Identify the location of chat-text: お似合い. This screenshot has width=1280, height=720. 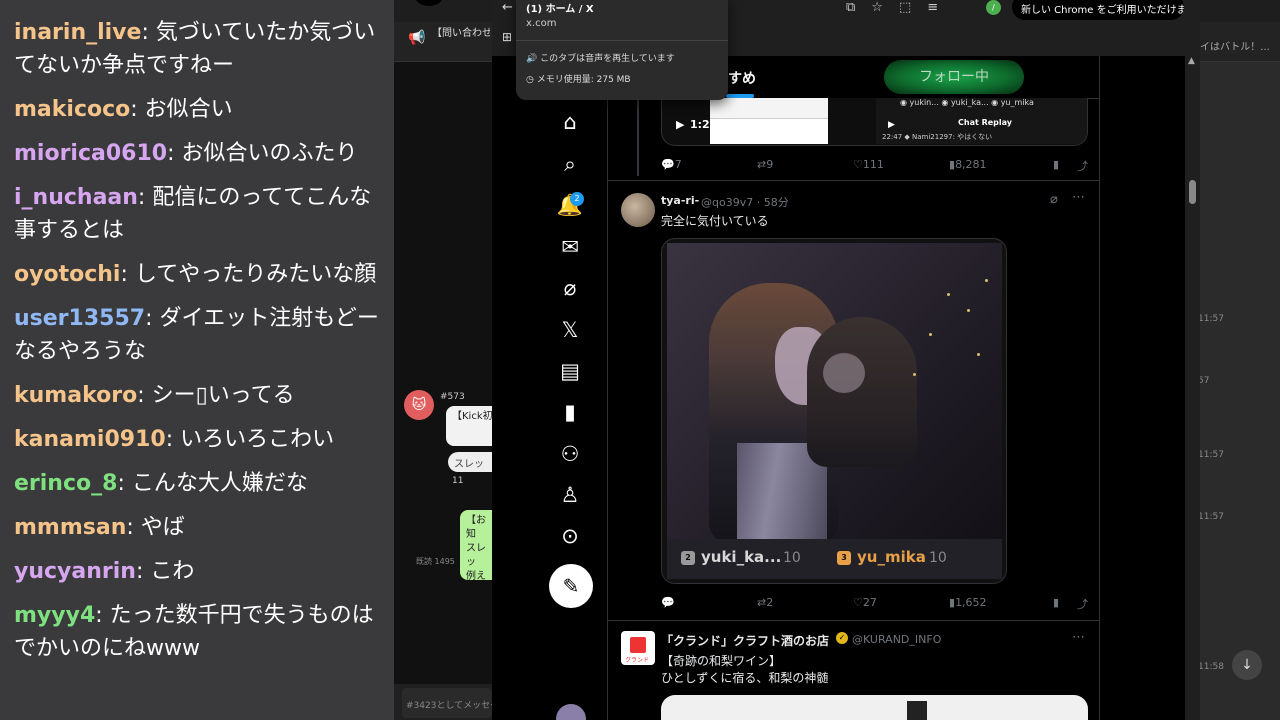
(188, 109).